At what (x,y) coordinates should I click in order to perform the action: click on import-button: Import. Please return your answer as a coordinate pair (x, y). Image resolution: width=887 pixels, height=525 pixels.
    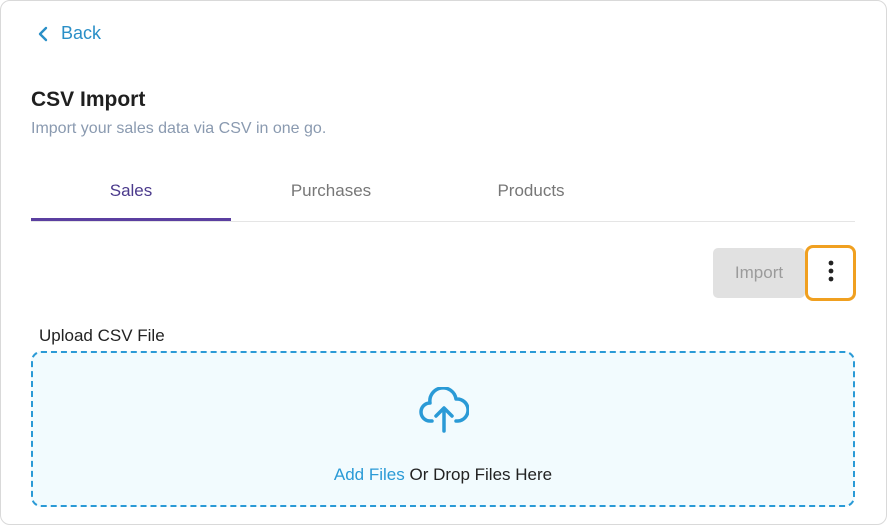
    Looking at the image, I should click on (759, 273).